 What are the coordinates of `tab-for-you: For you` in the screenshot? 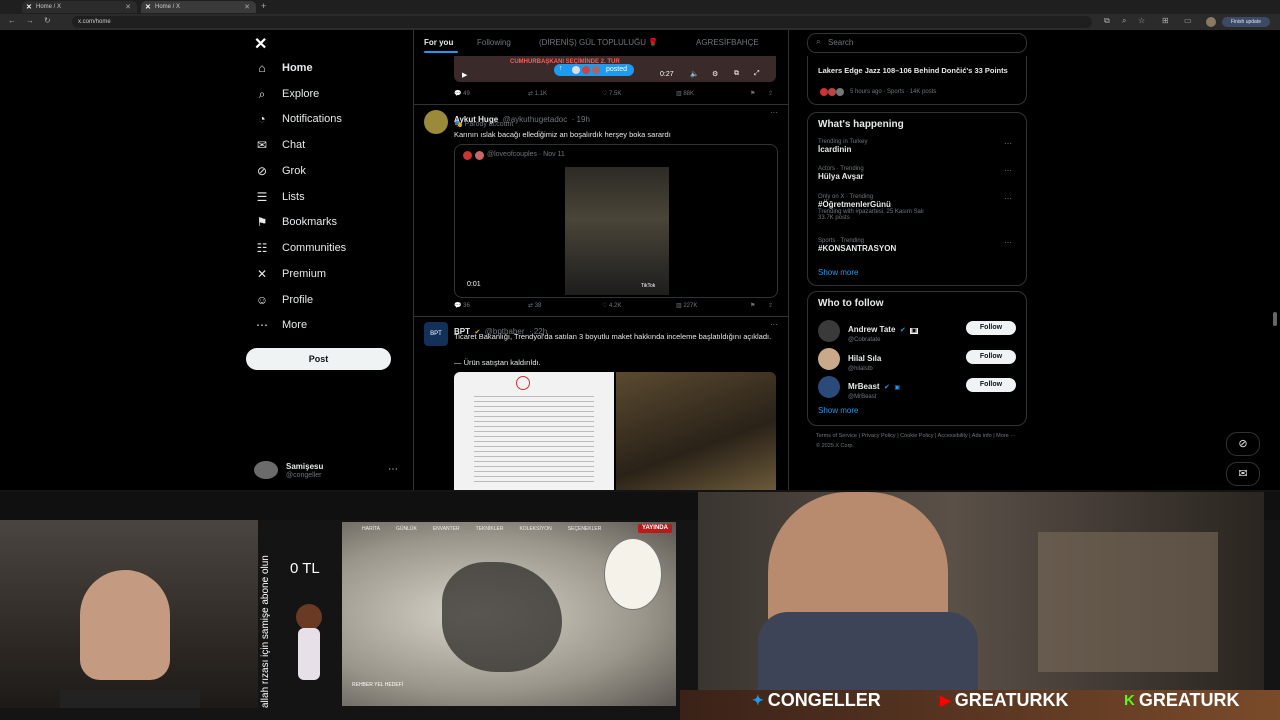 It's located at (438, 42).